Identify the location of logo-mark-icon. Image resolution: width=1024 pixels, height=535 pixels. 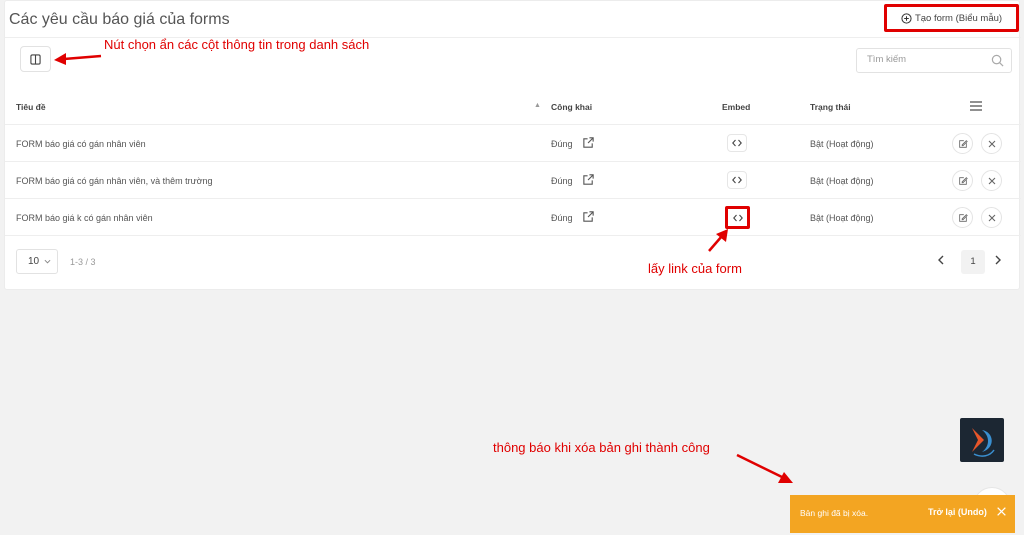
(983, 442).